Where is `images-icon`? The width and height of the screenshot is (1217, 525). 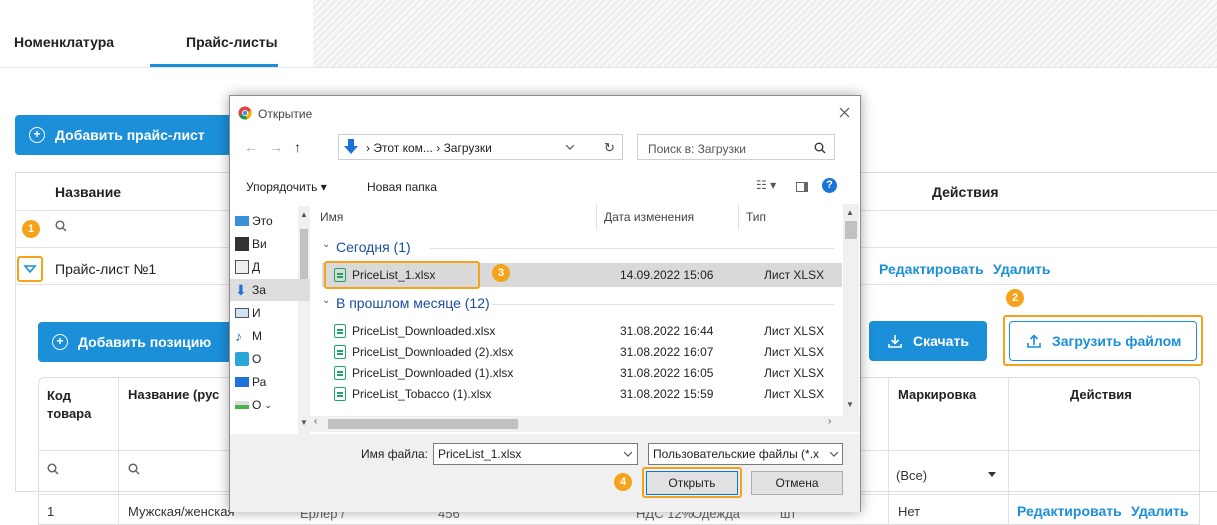 images-icon is located at coordinates (242, 313).